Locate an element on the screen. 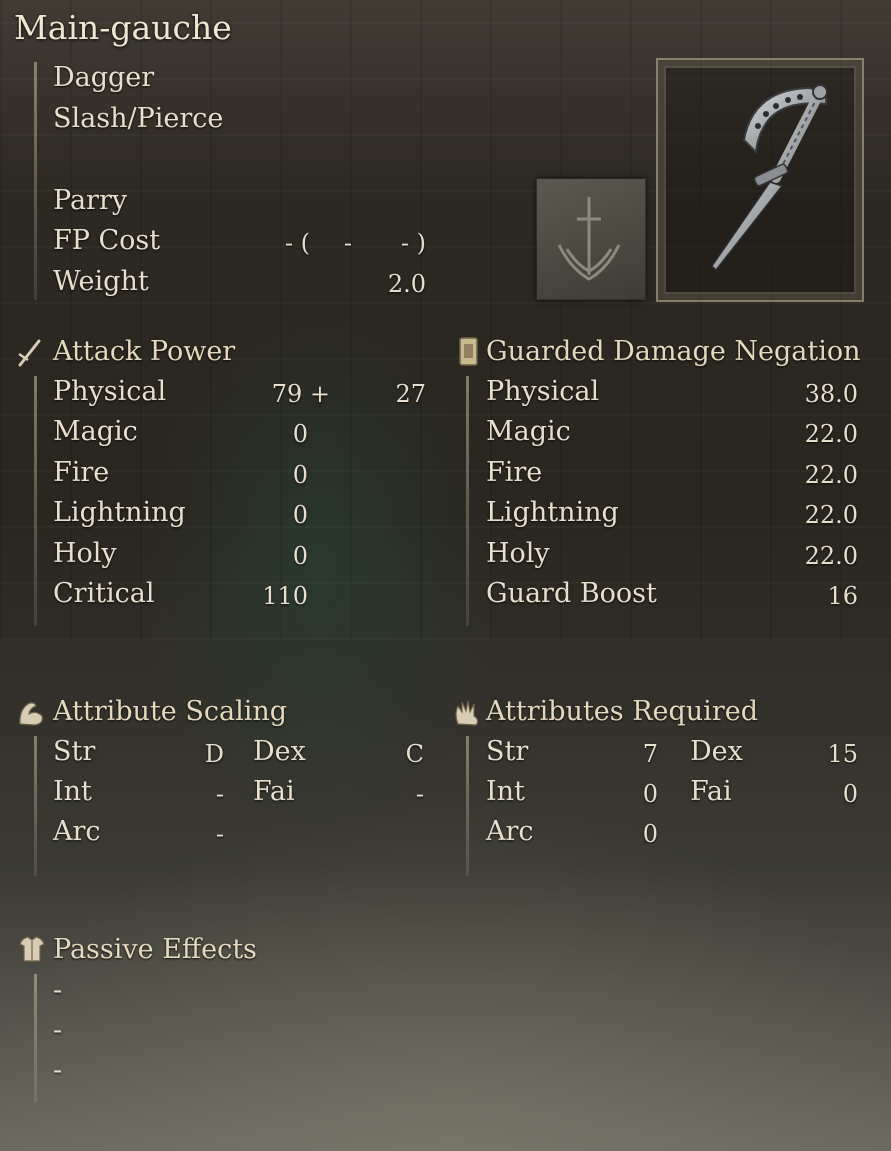  requirement-label-dex: Dex is located at coordinates (716, 751).